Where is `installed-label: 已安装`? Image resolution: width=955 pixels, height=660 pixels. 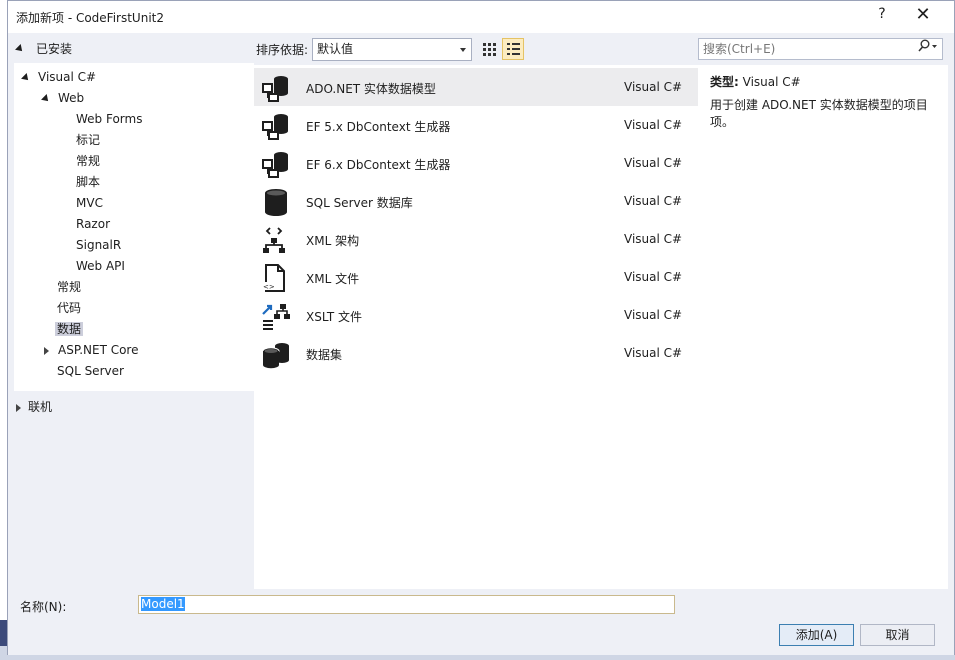 installed-label: 已安装 is located at coordinates (54, 49).